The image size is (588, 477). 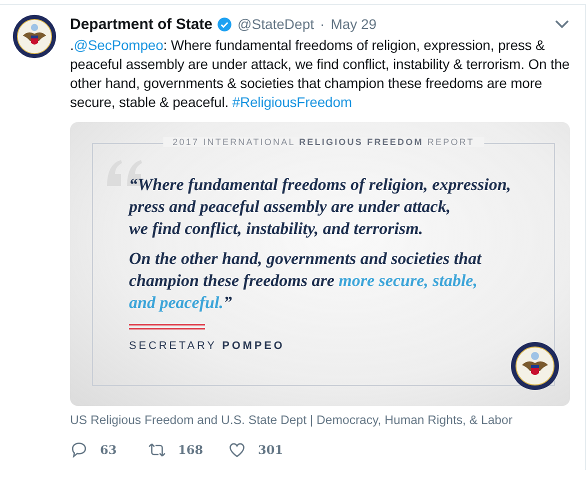 I want to click on double-rule-icon, so click(x=167, y=327).